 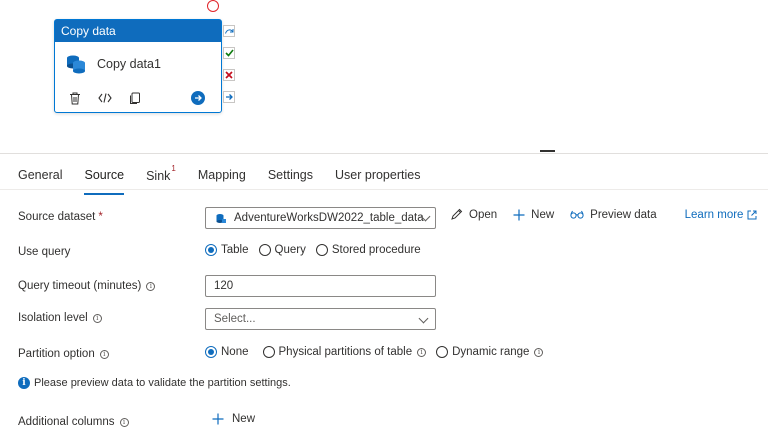 What do you see at coordinates (63, 354) in the screenshot?
I see `partition-option-label: Partition option i` at bounding box center [63, 354].